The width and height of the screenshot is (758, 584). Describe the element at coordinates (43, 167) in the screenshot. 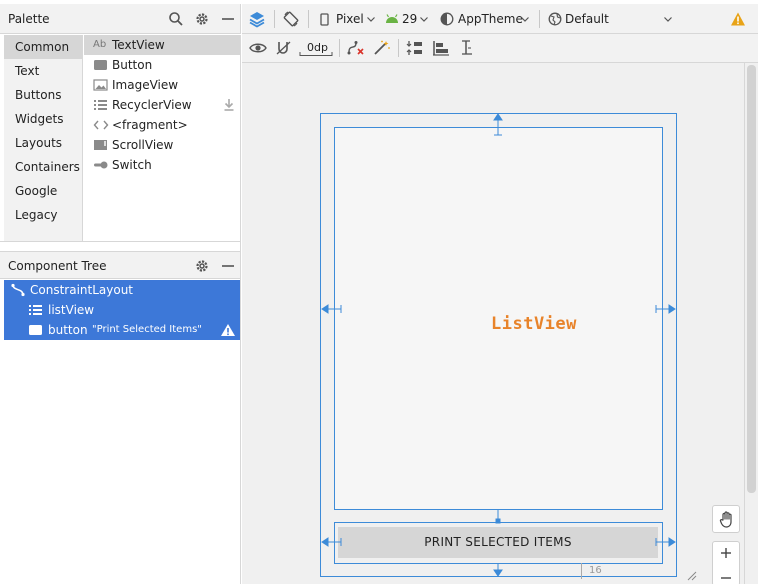

I see `category-containers: Containers` at that location.